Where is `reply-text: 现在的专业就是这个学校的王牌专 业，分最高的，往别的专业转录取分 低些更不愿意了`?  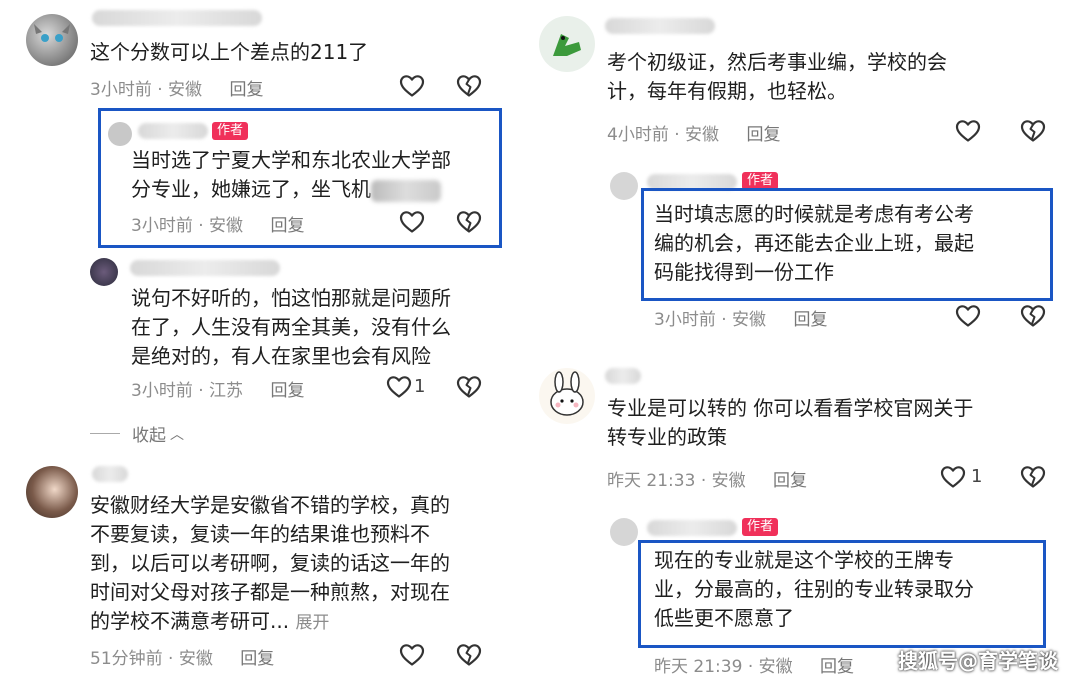
reply-text: 现在的专业就是这个学校的王牌专 业，分最高的，往别的专业转录取分 低些更不愿意了 is located at coordinates (814, 589).